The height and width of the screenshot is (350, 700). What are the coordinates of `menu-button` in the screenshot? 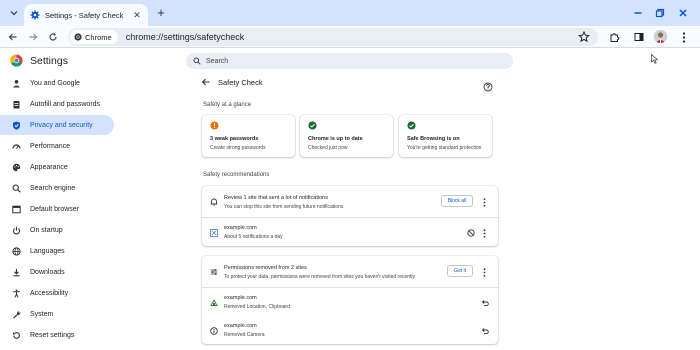 It's located at (684, 37).